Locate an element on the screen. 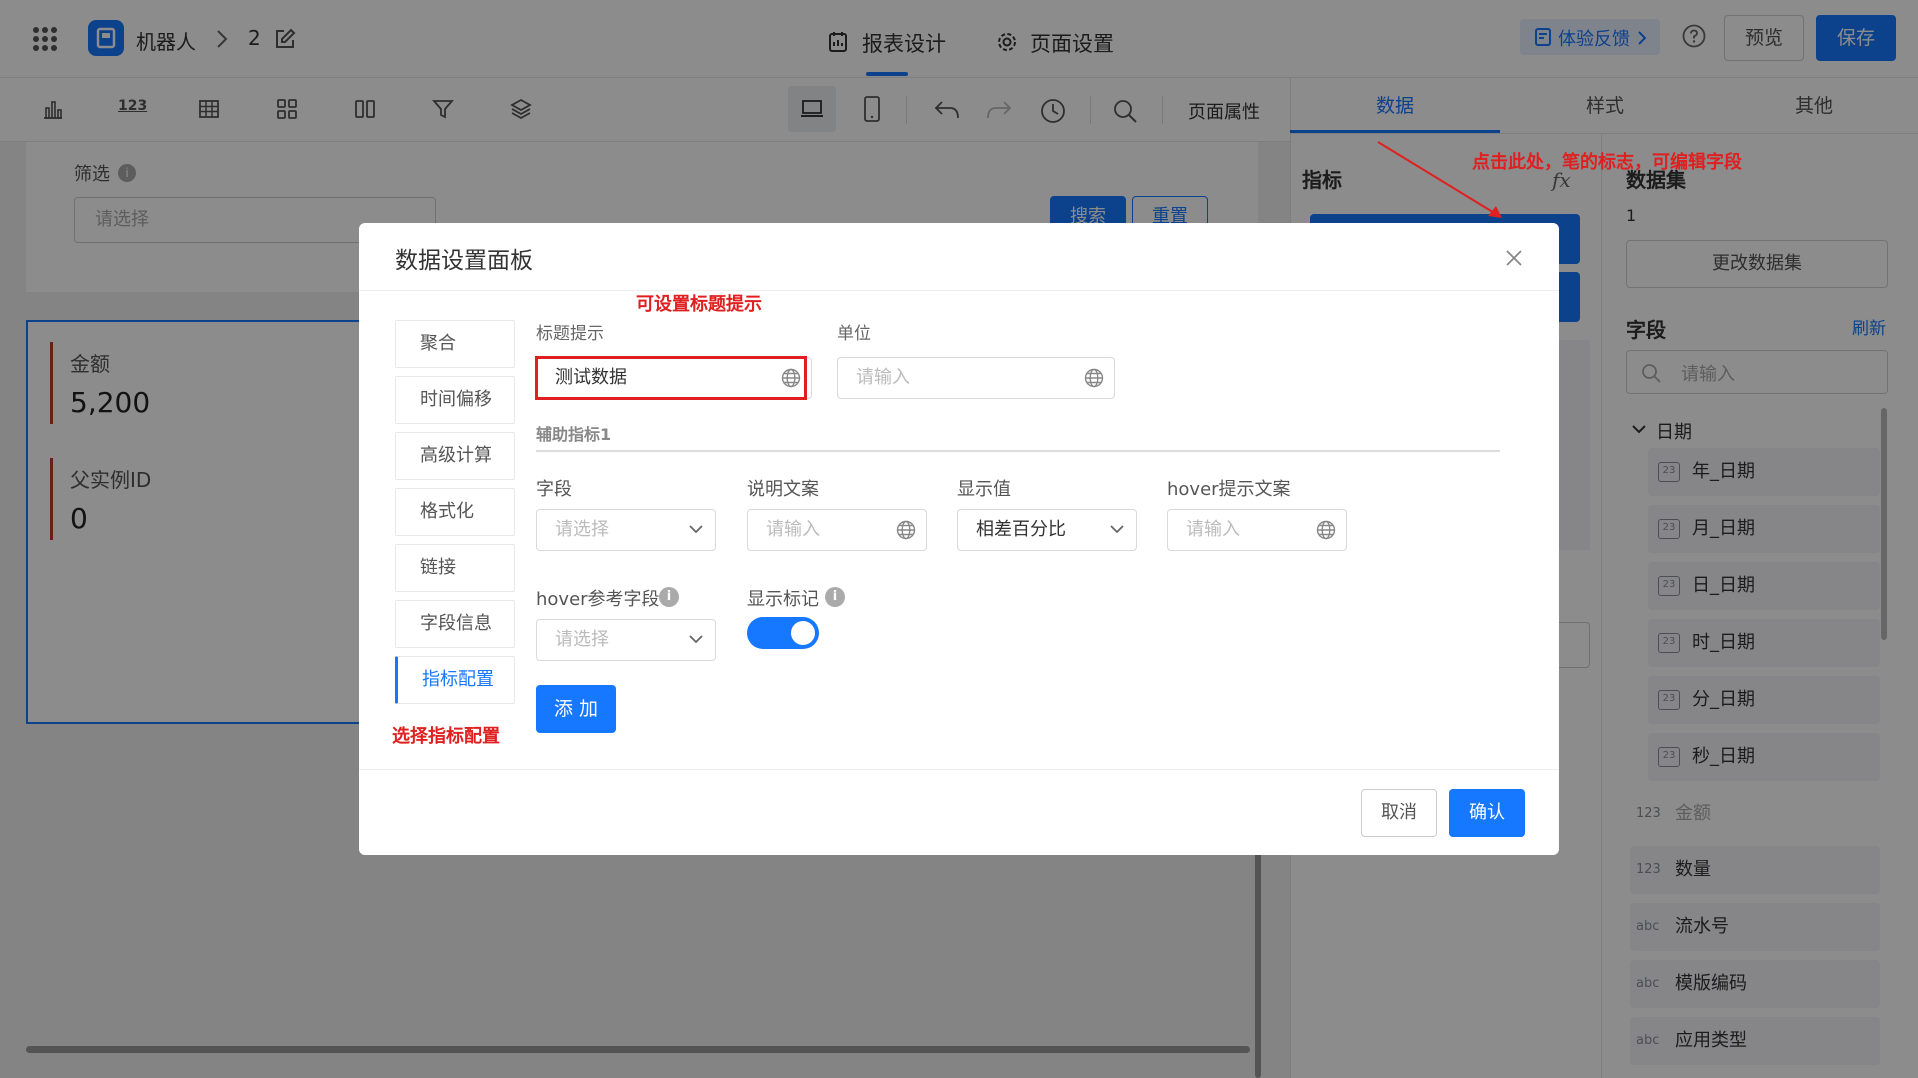 The height and width of the screenshot is (1078, 1918). side-item-time-offset: 时间偏移 is located at coordinates (455, 400).